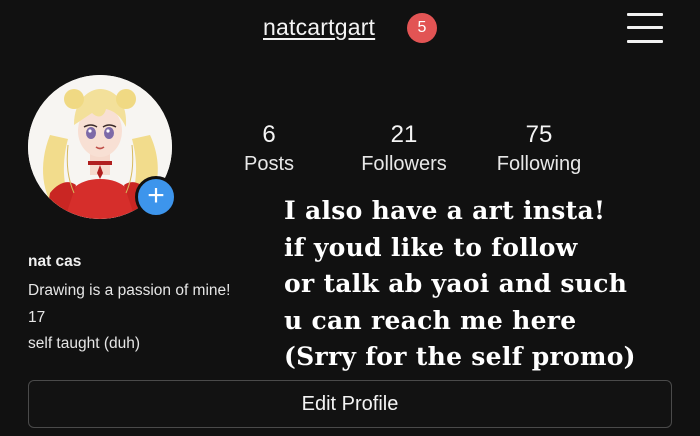  I want to click on caption-line: (Srry for the self promo), so click(460, 356).